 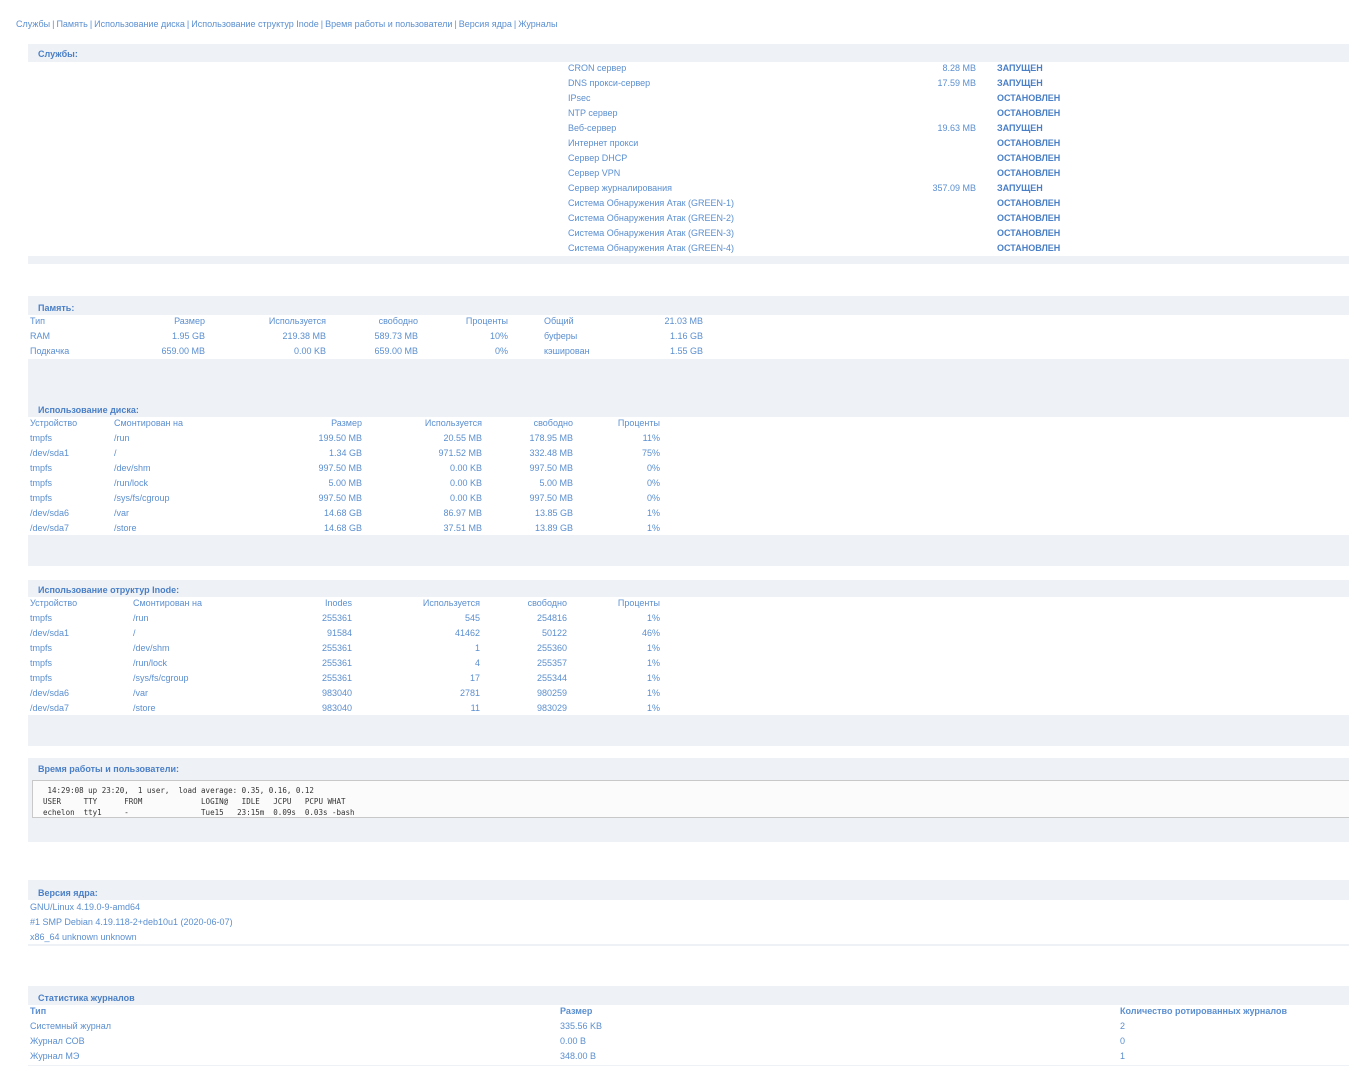 What do you see at coordinates (109, 590) in the screenshot?
I see `inode-title: Использование отруктур Inode:` at bounding box center [109, 590].